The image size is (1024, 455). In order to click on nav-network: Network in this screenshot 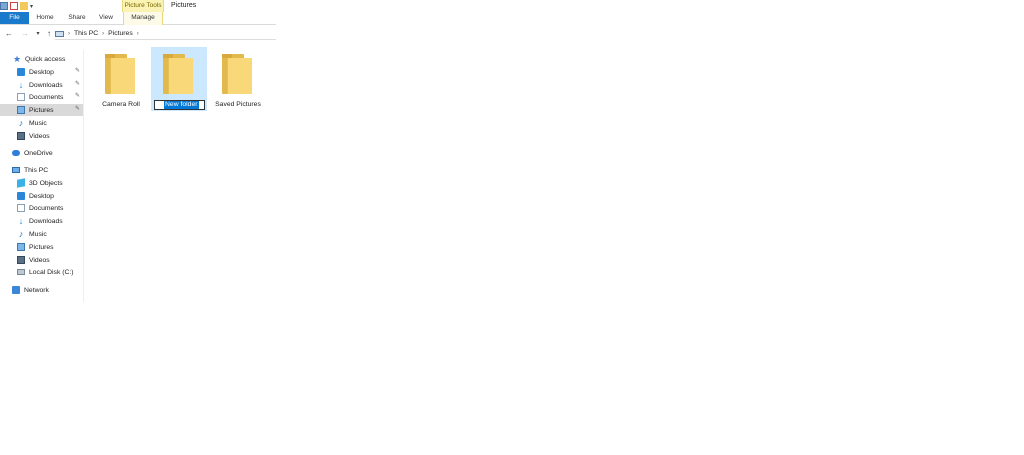, I will do `click(41, 290)`.